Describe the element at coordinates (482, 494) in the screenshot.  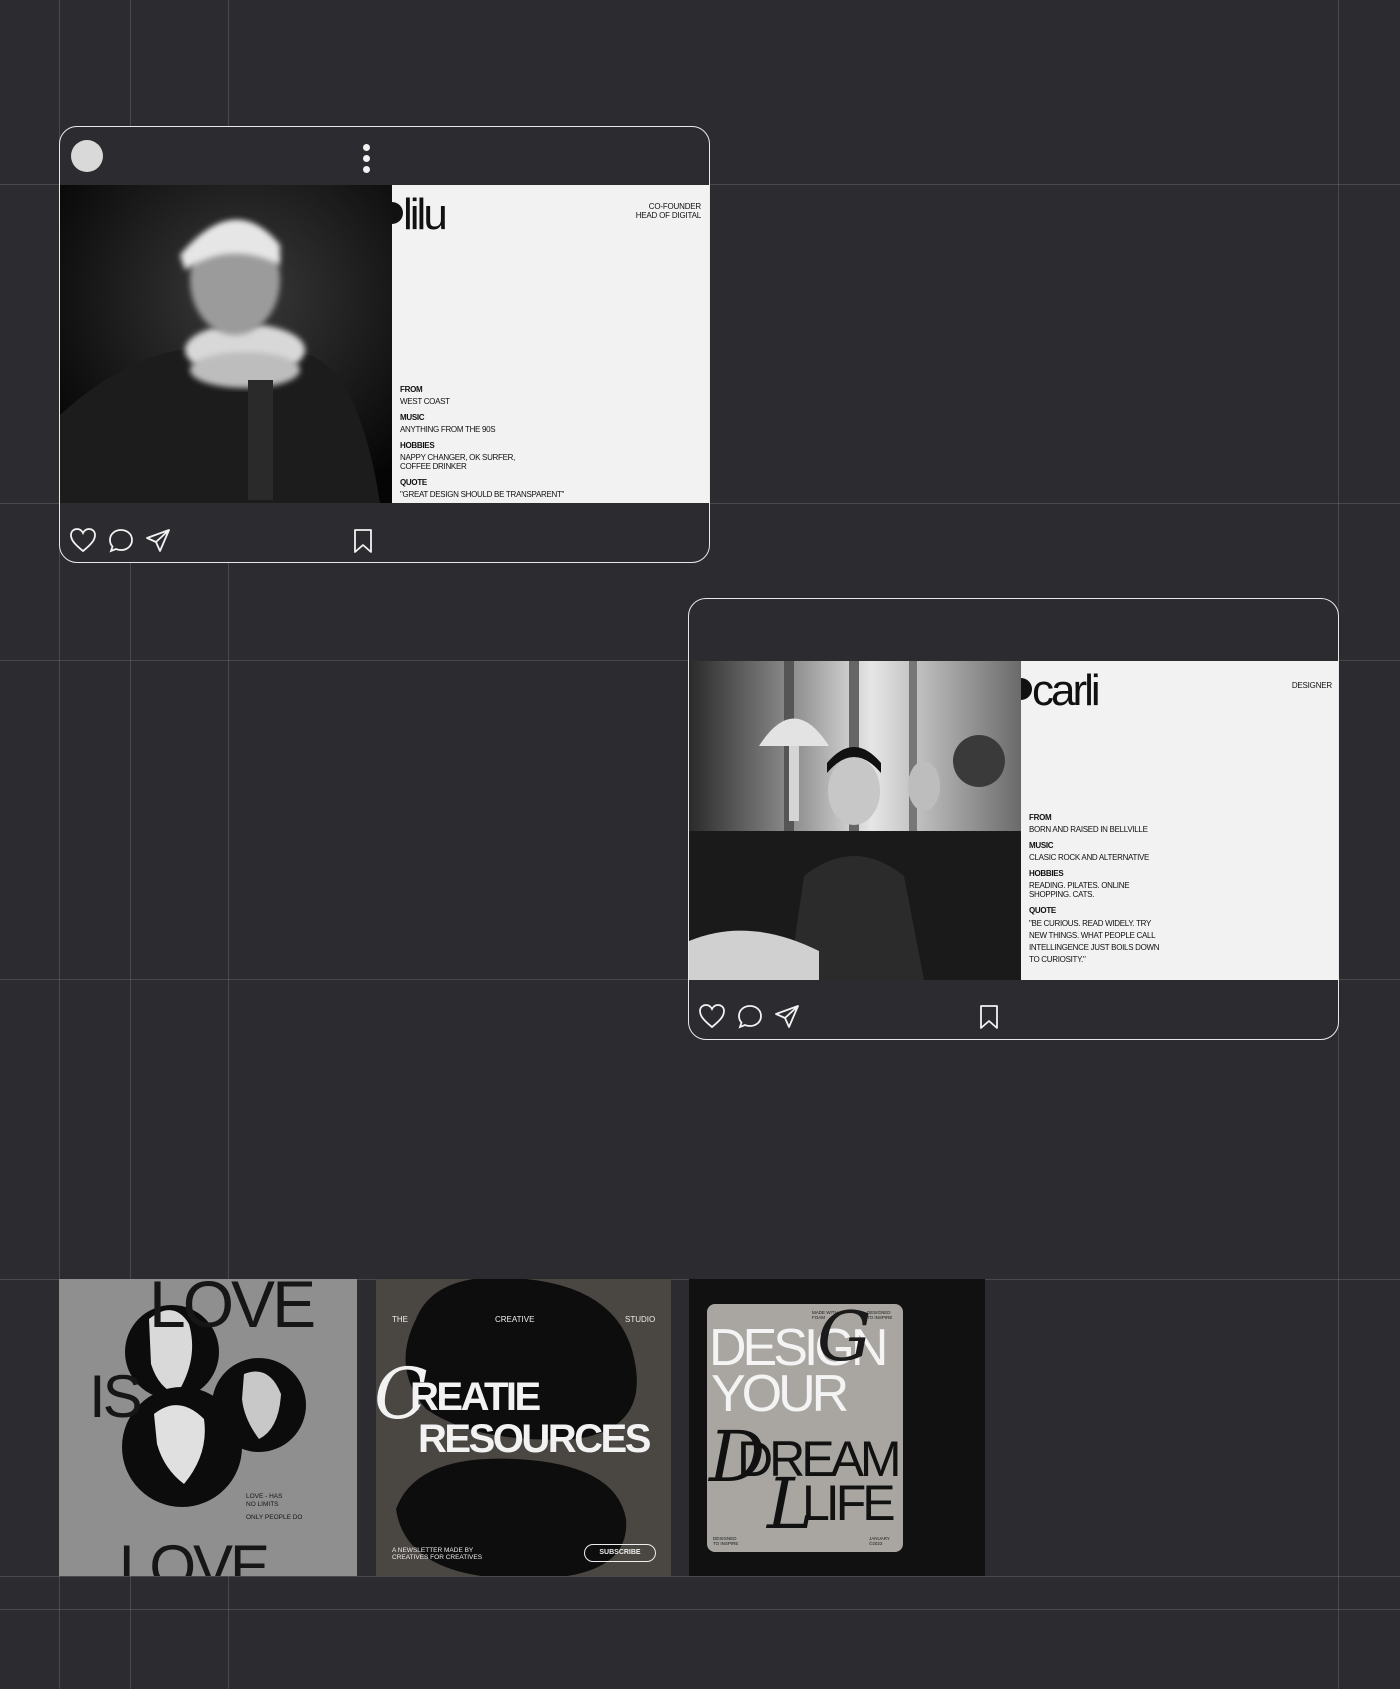
I see `field-value: "GREAT DESIGN SHOULD BE TRANSPARENT"` at that location.